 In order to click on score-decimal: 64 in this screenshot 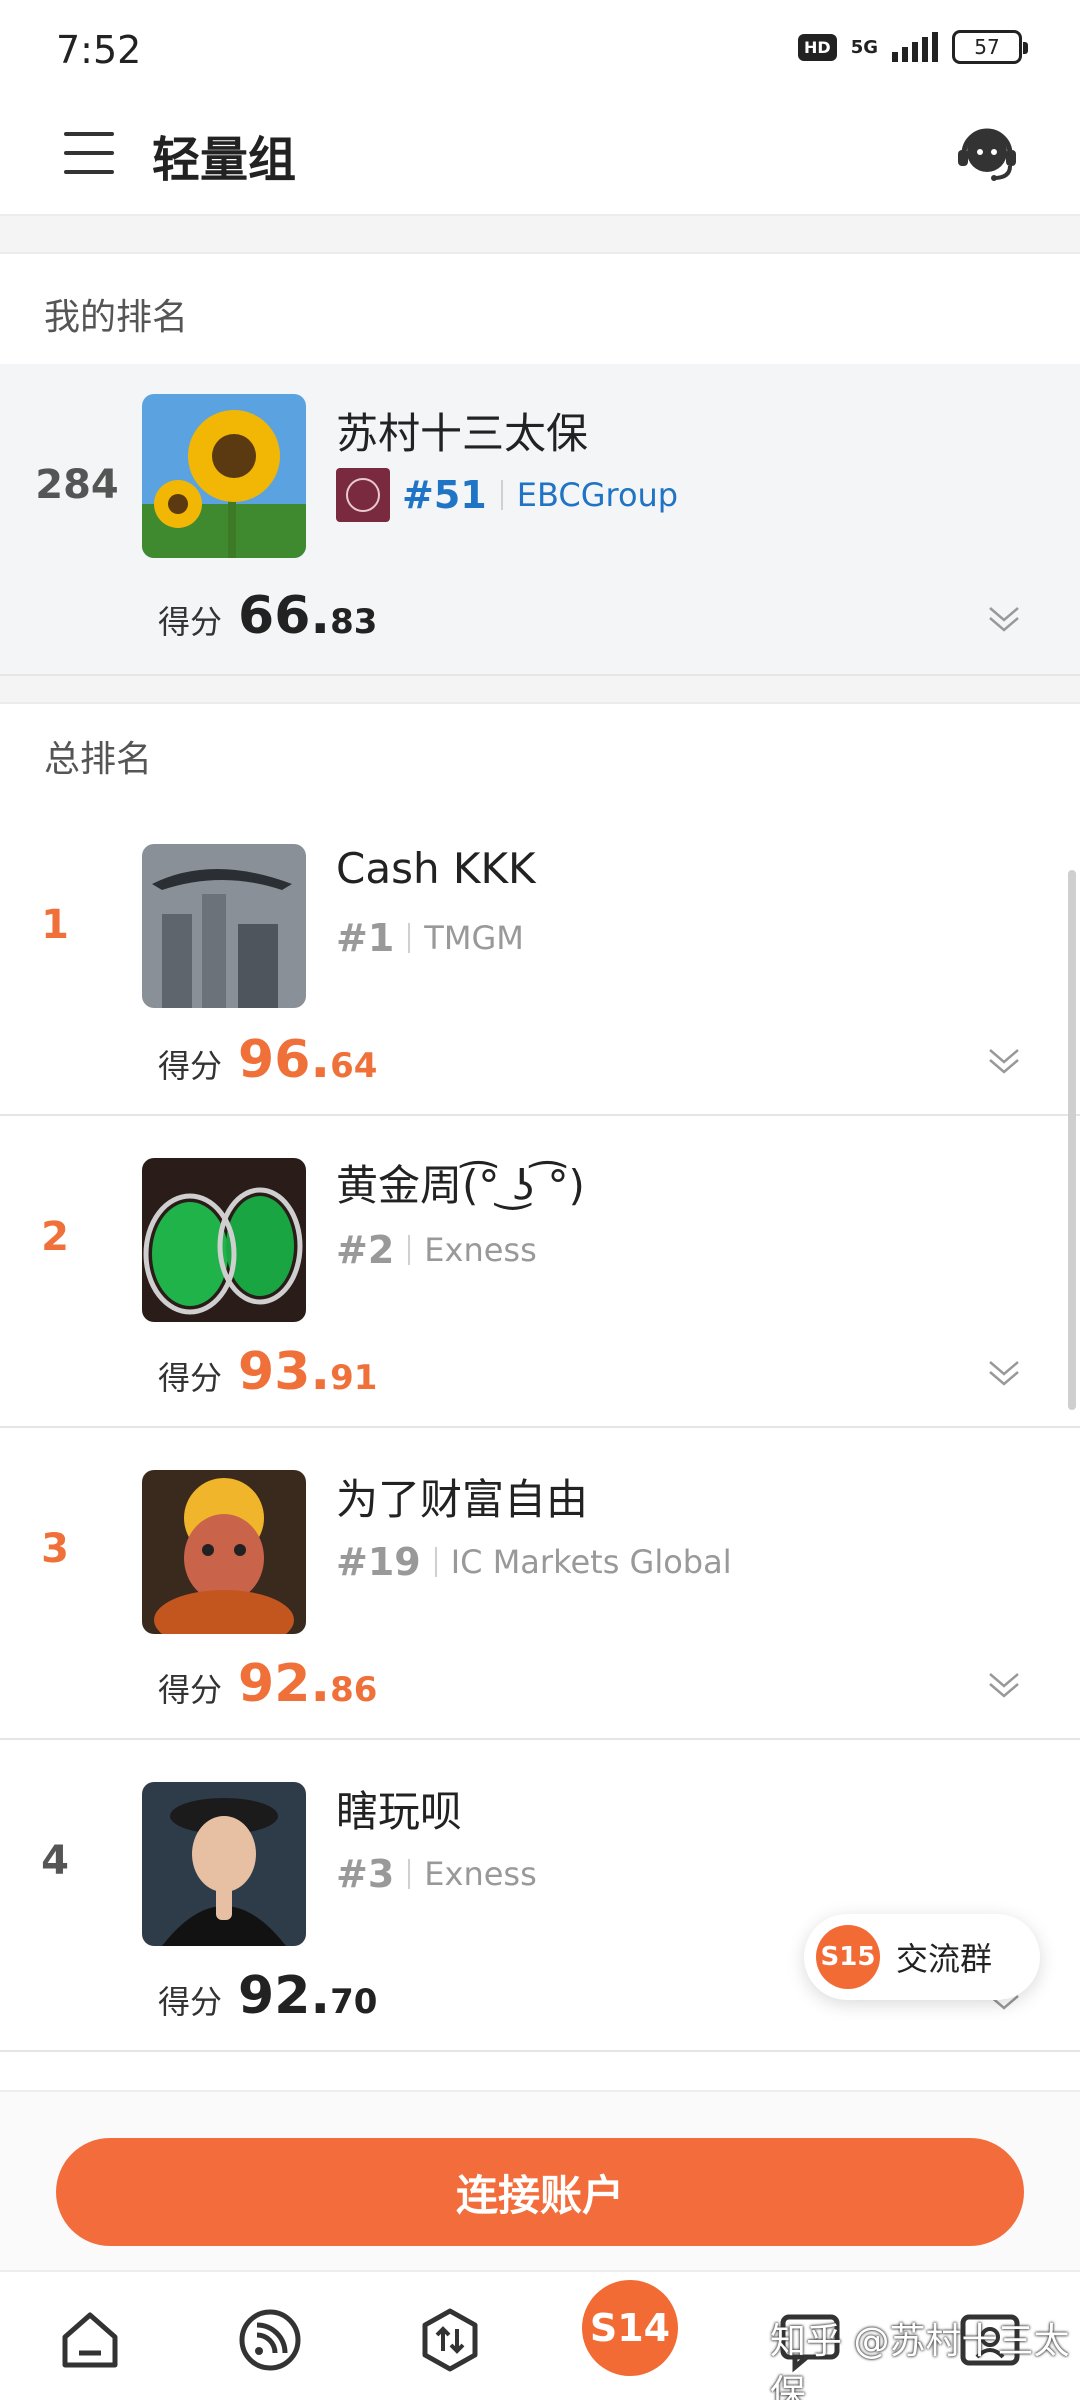, I will do `click(354, 1066)`.